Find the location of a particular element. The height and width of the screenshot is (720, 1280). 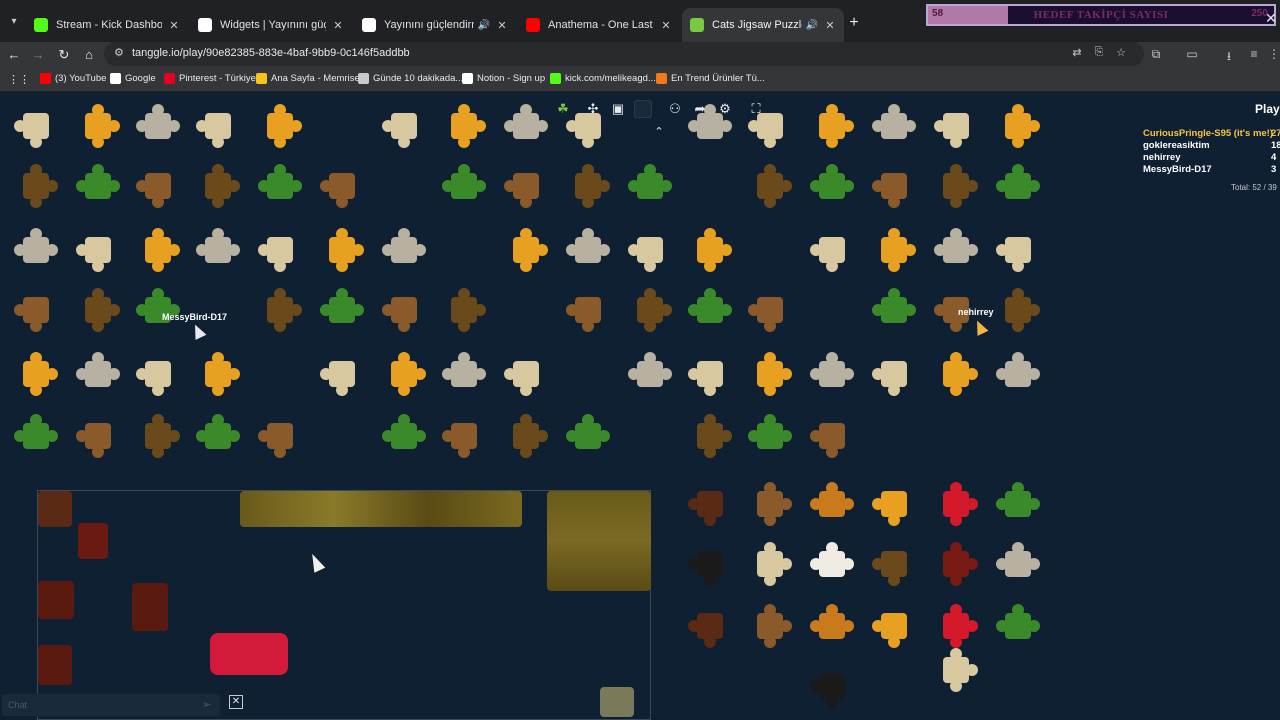

players-icon: ⚇ is located at coordinates (675, 109).